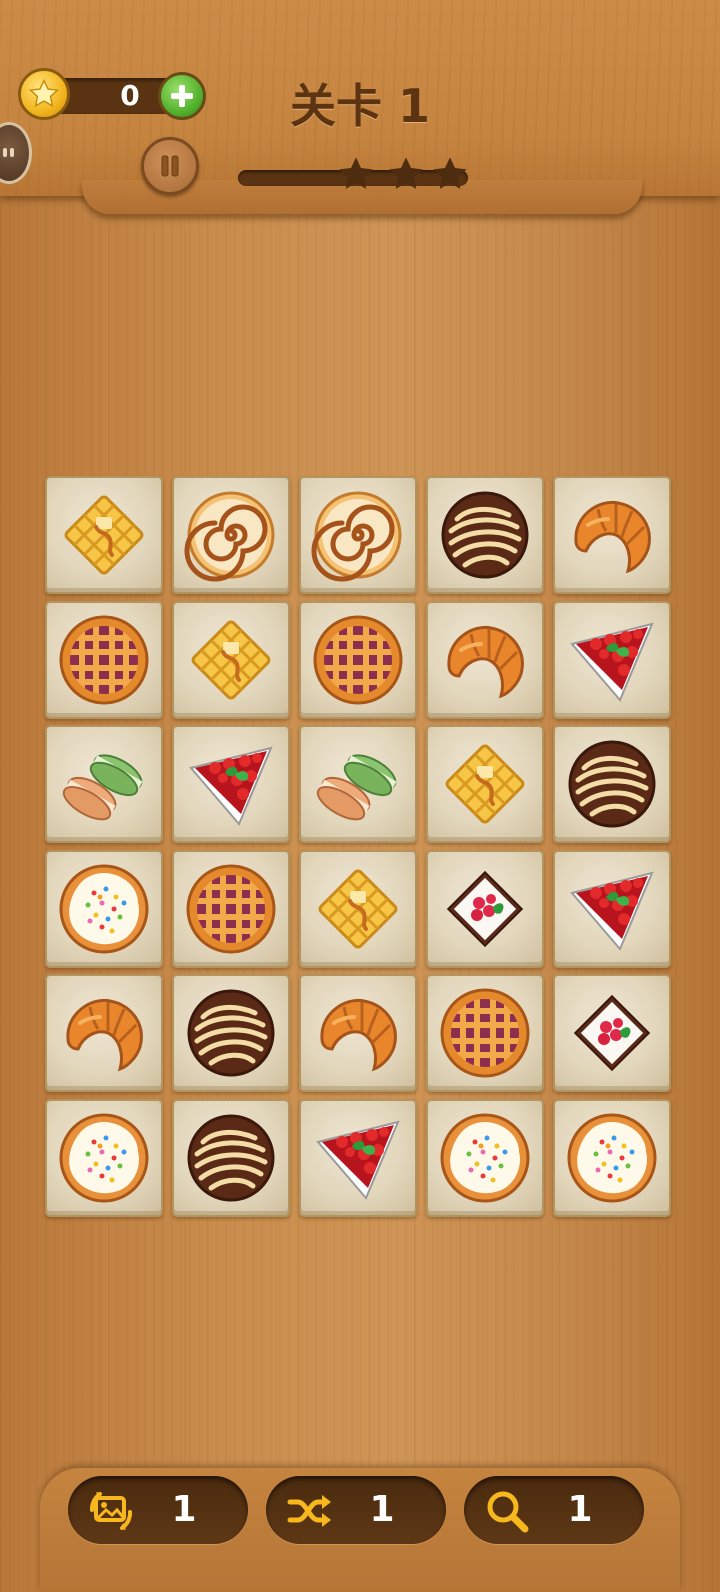 The image size is (720, 1592). What do you see at coordinates (309, 1511) in the screenshot?
I see `shuffle-icon` at bounding box center [309, 1511].